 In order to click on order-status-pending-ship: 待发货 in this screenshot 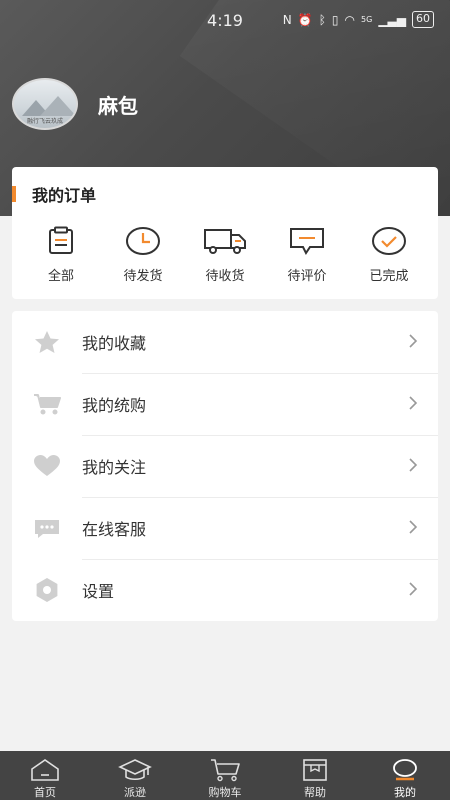, I will do `click(143, 254)`.